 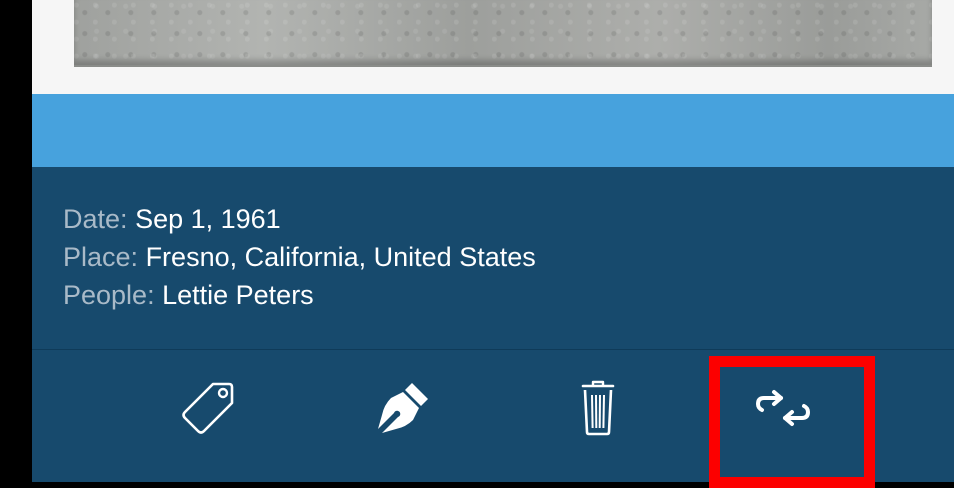 What do you see at coordinates (95, 219) in the screenshot?
I see `date-label: Date:` at bounding box center [95, 219].